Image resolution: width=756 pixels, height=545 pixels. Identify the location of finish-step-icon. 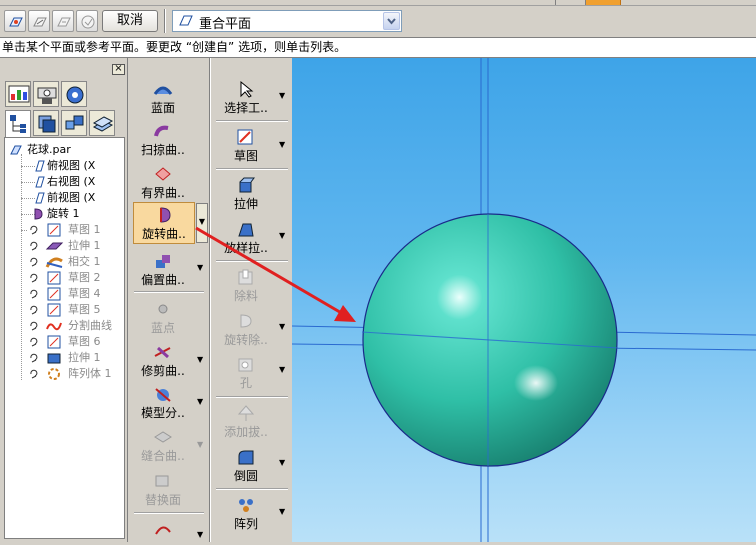
(88, 22).